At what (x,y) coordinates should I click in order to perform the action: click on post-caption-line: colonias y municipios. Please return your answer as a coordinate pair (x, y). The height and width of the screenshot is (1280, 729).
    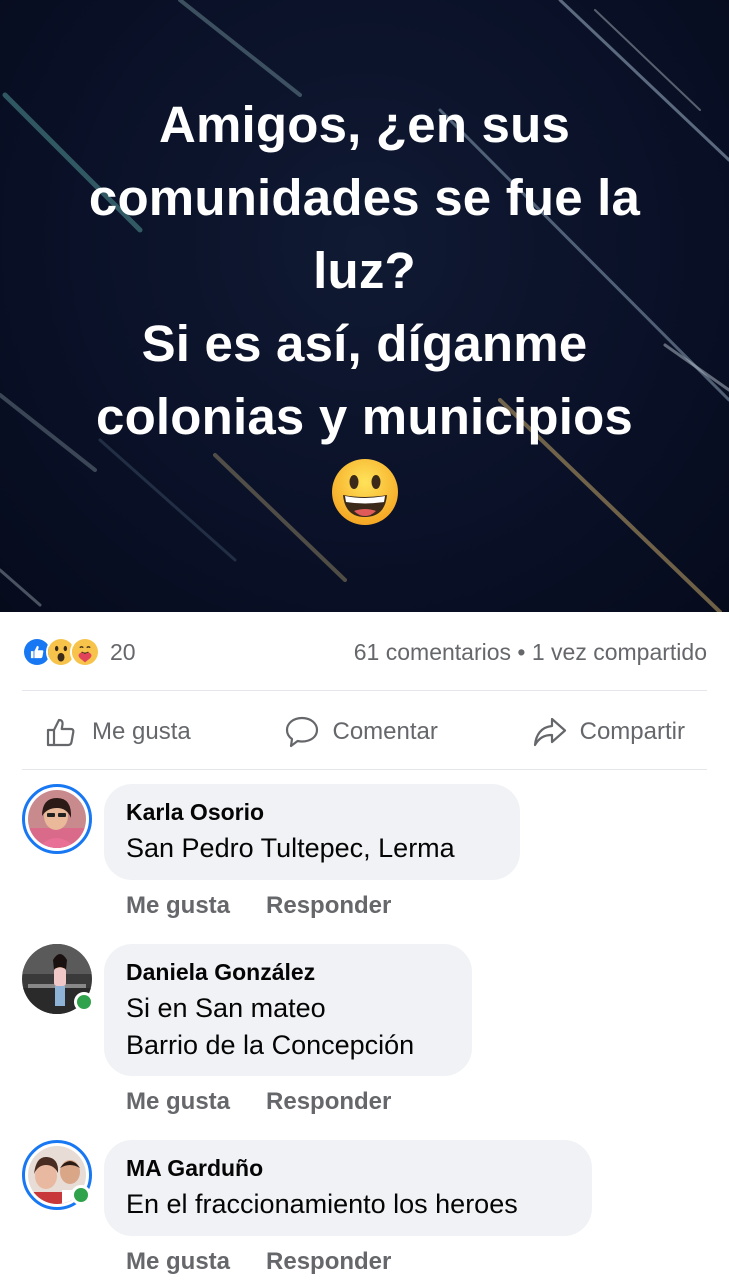
    Looking at the image, I should click on (364, 416).